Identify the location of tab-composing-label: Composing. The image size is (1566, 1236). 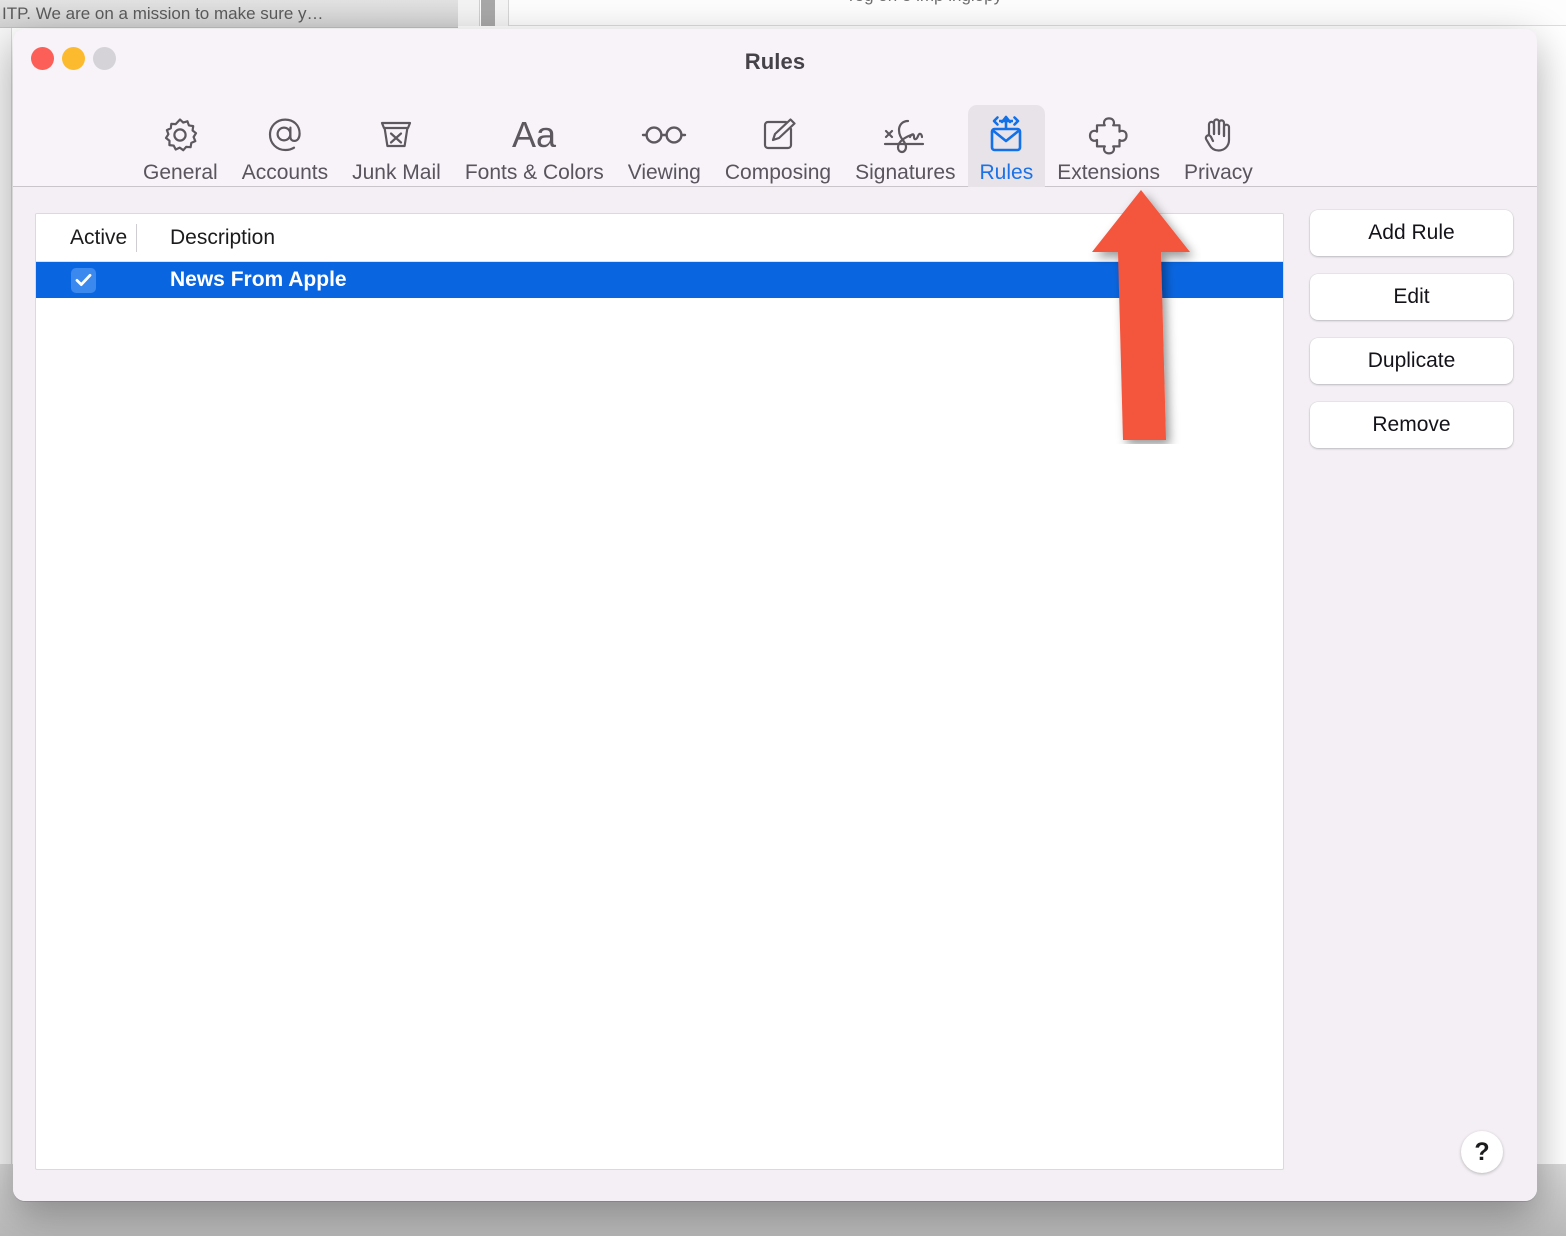
(778, 172).